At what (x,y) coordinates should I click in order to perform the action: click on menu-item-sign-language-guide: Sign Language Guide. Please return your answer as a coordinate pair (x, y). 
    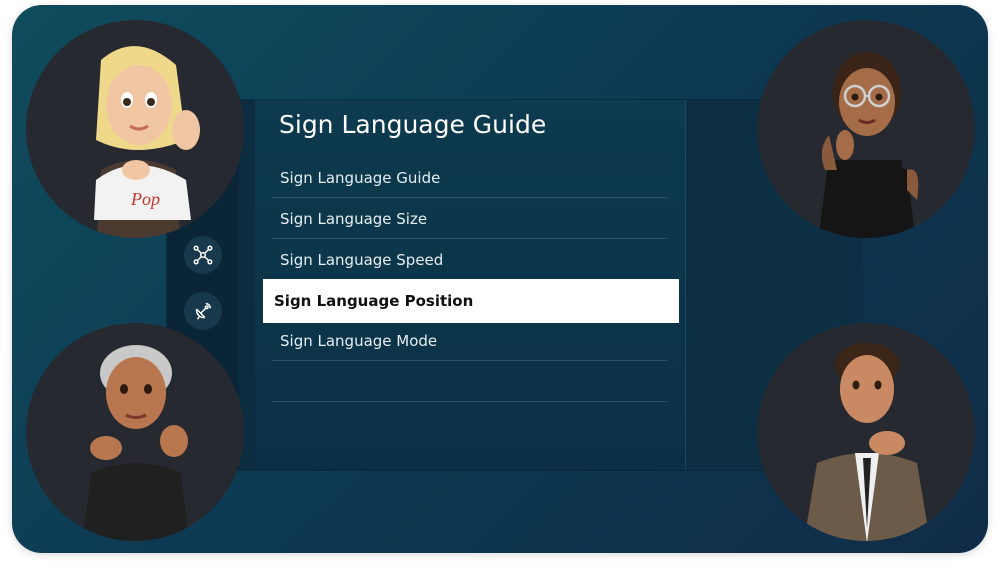
    Looking at the image, I should click on (469, 178).